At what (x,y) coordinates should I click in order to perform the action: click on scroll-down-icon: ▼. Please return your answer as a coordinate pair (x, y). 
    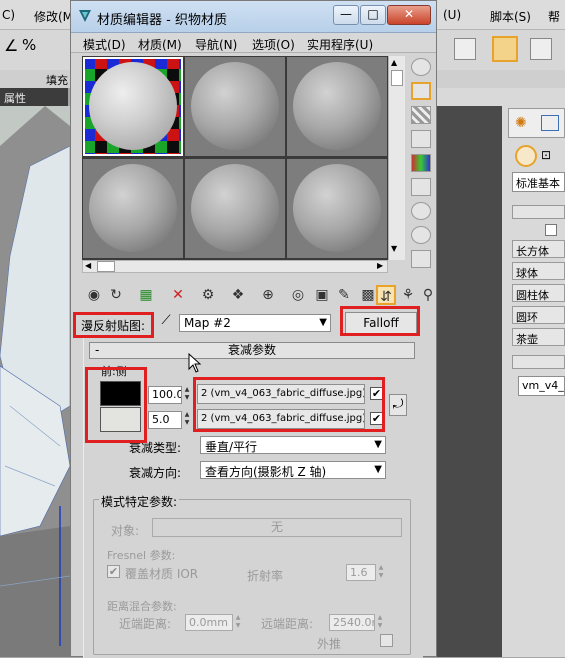
    Looking at the image, I should click on (394, 248).